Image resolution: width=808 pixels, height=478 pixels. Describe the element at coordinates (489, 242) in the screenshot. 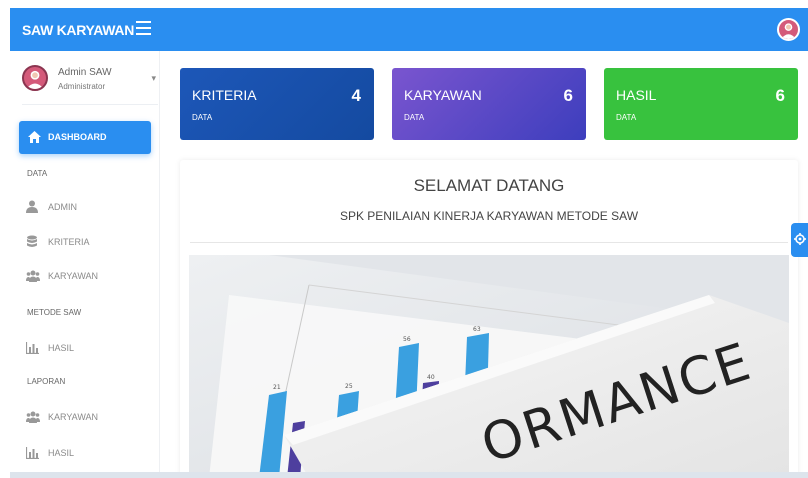

I see `divider` at that location.